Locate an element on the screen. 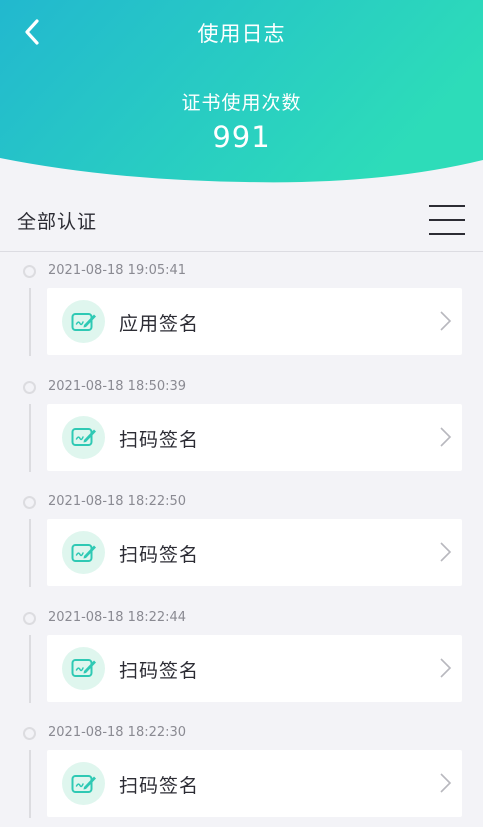 The image size is (483, 827). log-timestamp: 2021-08-18 18:22:30 is located at coordinates (117, 732).